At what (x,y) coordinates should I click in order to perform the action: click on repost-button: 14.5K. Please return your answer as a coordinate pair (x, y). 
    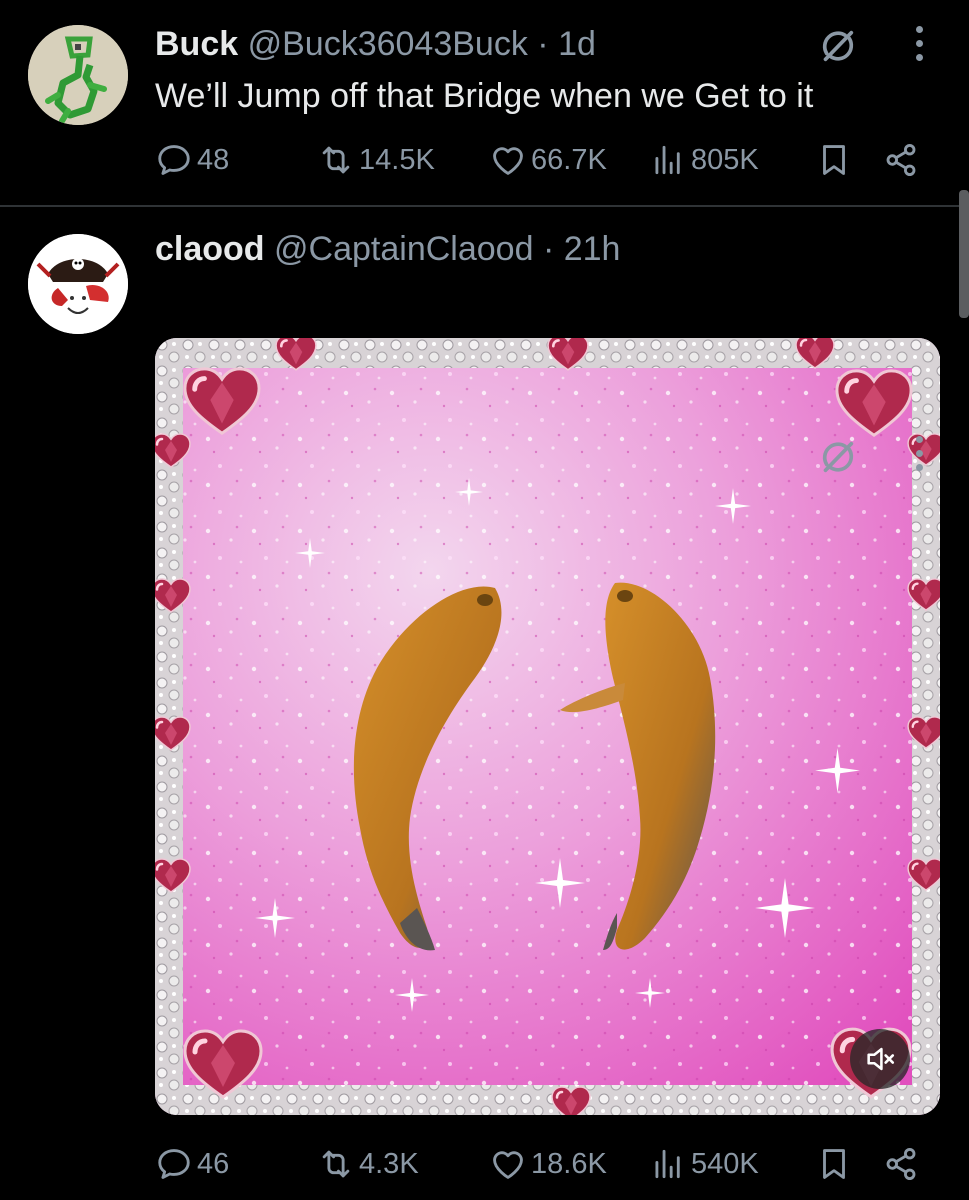
    Looking at the image, I should click on (376, 160).